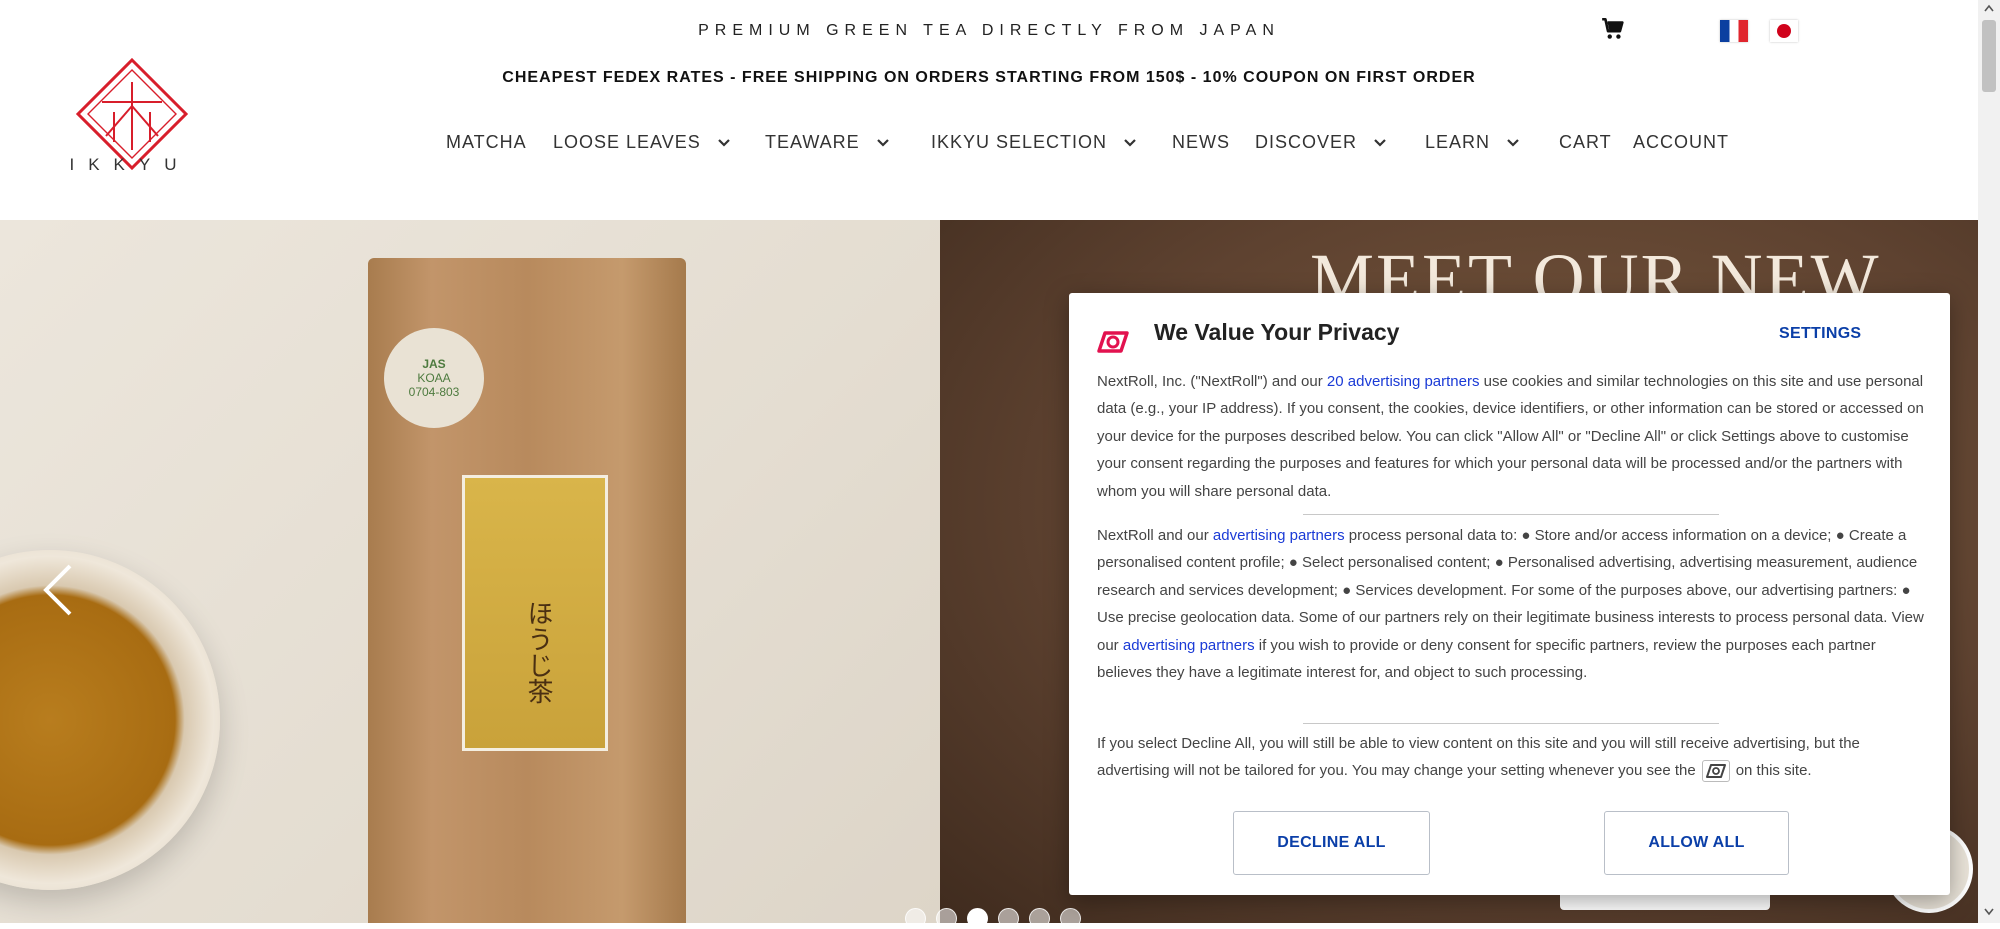 Image resolution: width=2000 pixels, height=929 pixels. I want to click on seal-text: KOAA, so click(434, 378).